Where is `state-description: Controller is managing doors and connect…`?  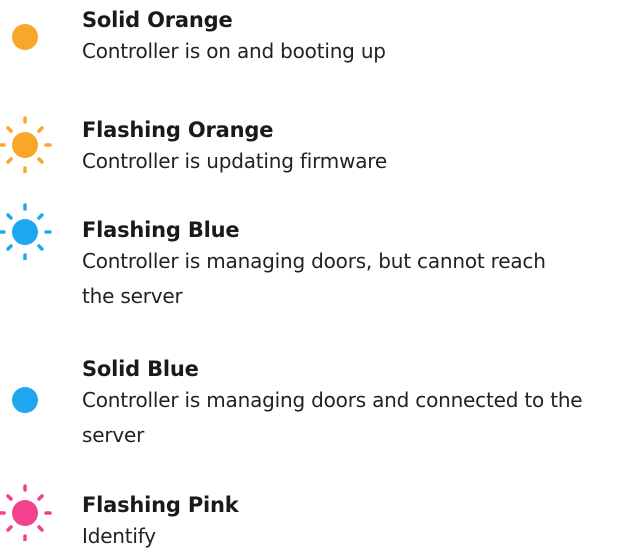
state-description: Controller is managing doors and connect… is located at coordinates (332, 417).